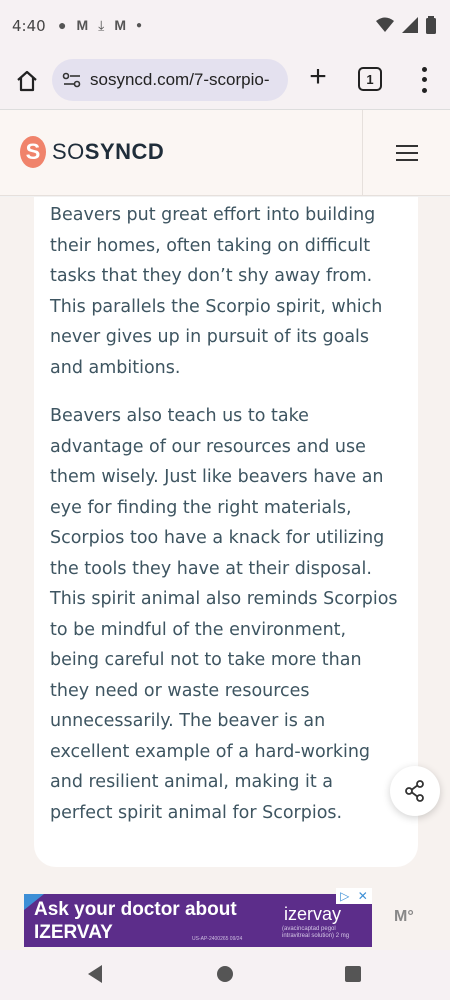  Describe the element at coordinates (318, 78) in the screenshot. I see `new-tab-button: +` at that location.